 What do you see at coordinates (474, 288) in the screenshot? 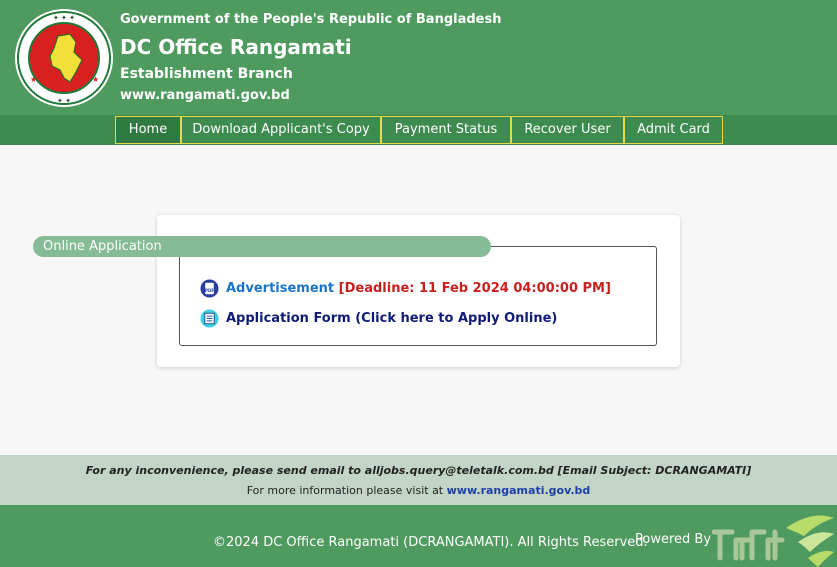
I see `deadline-text: [Deadline: 11 Feb 2024 04:00:00 PM]` at bounding box center [474, 288].